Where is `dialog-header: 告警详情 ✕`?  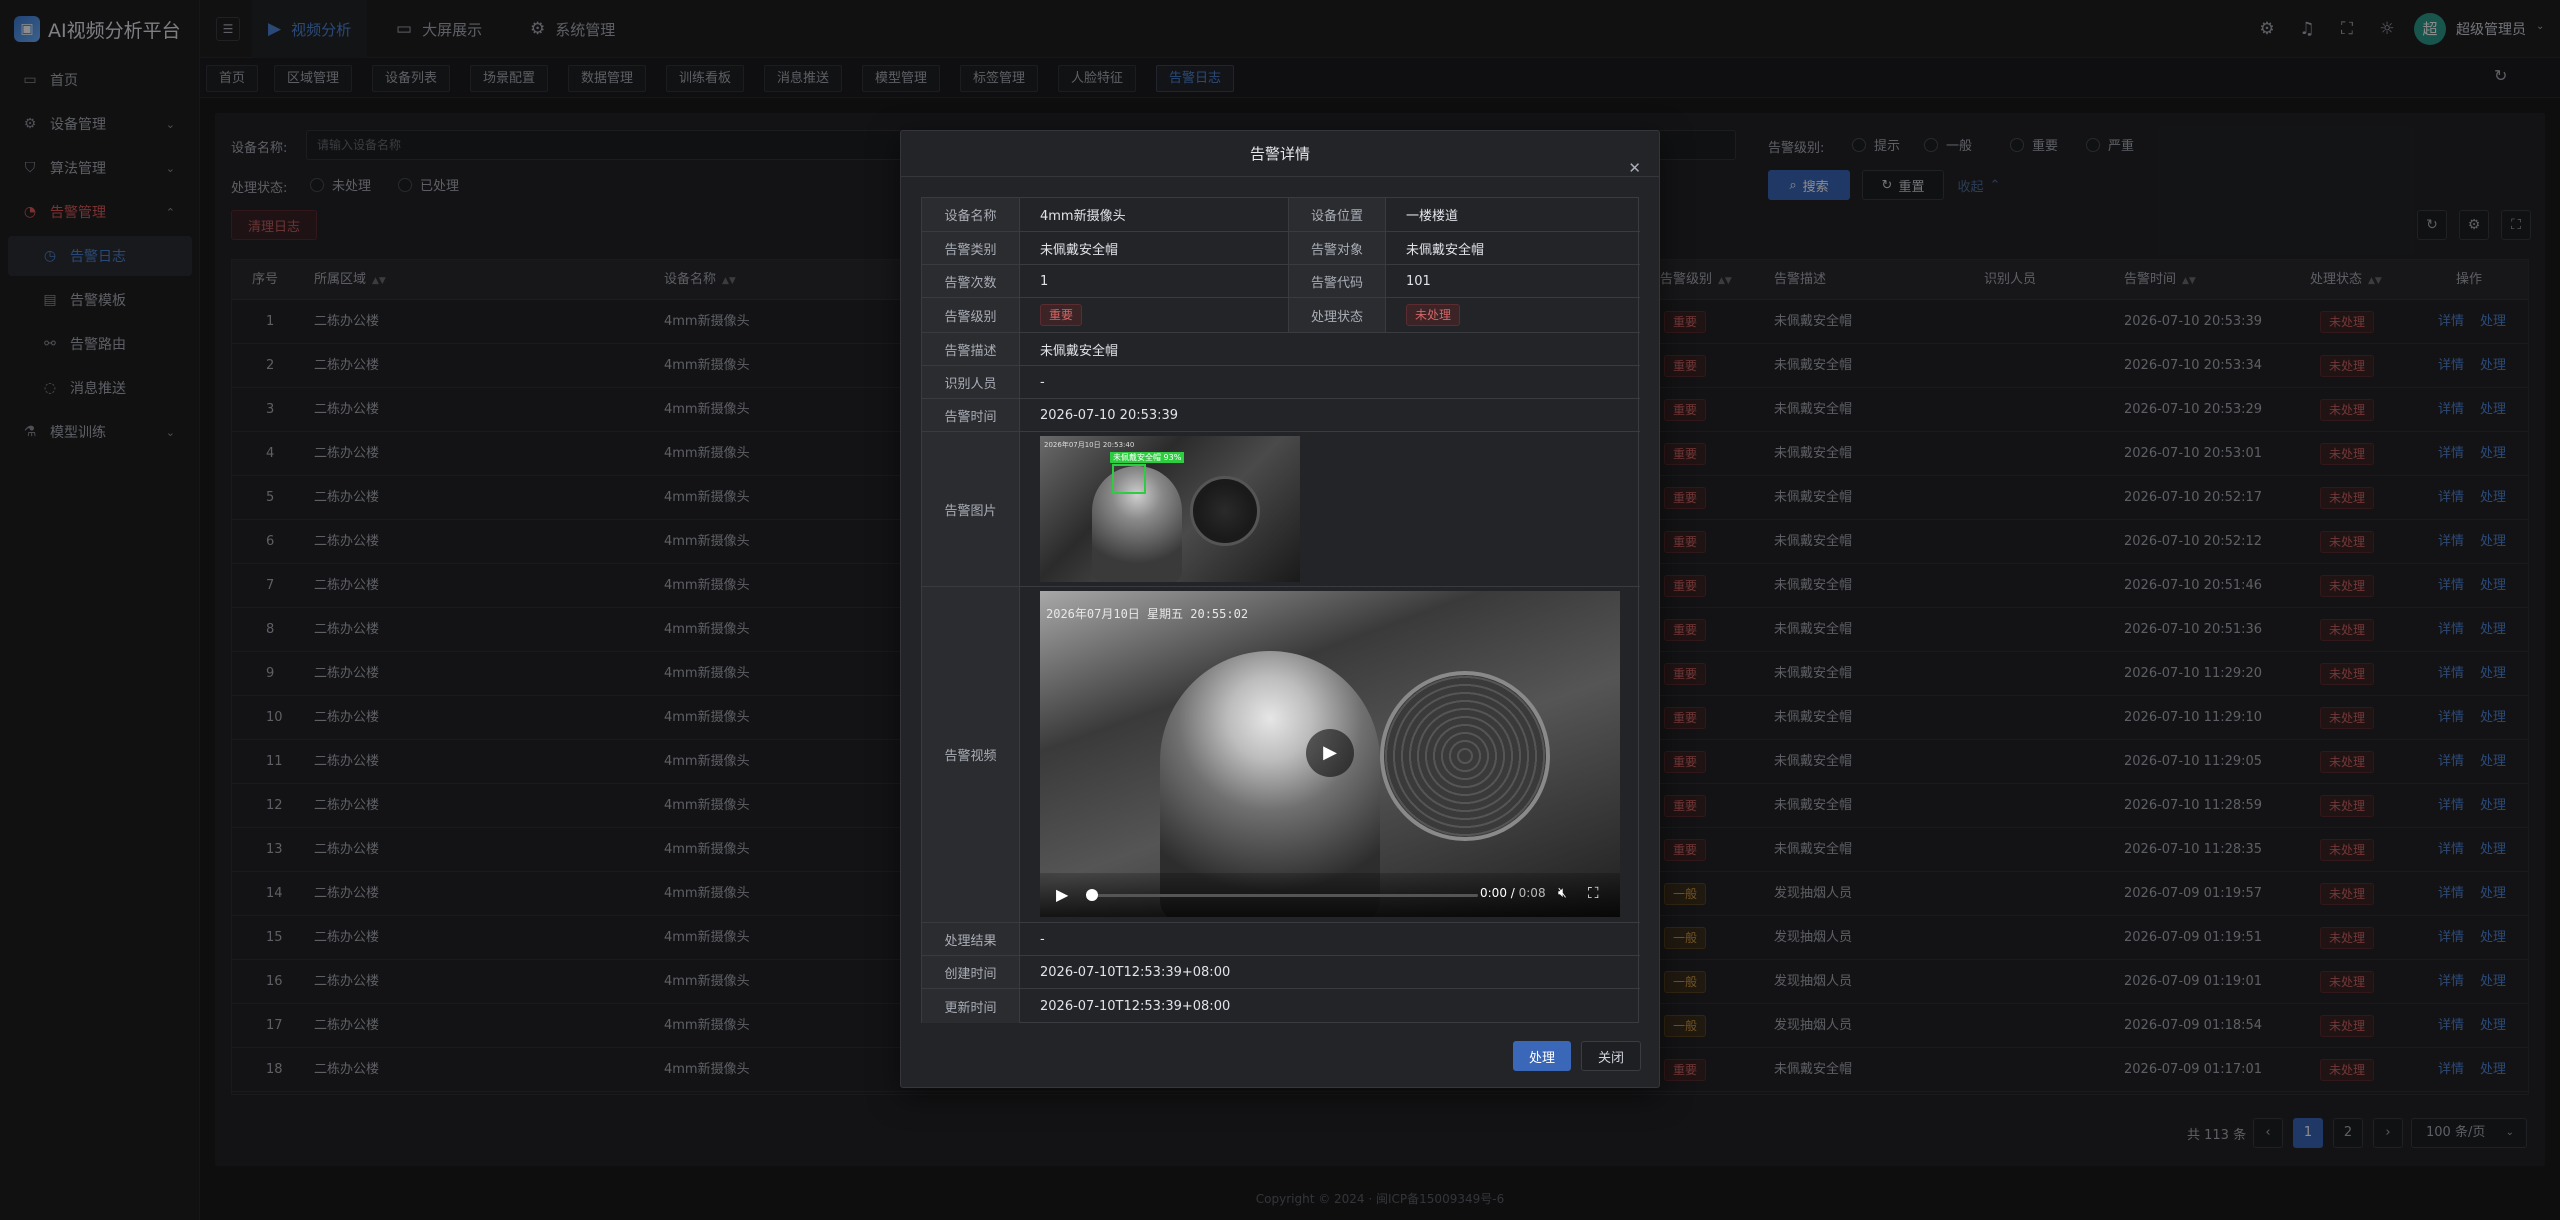
dialog-header: 告警详情 ✕ is located at coordinates (1280, 154).